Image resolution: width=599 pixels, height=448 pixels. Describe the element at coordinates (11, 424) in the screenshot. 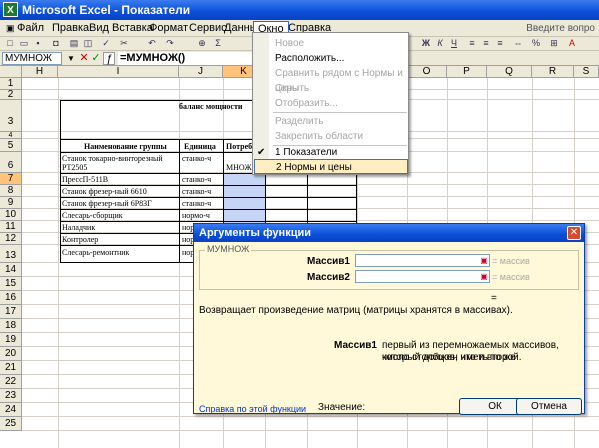

I see `row-header-25: 25` at that location.